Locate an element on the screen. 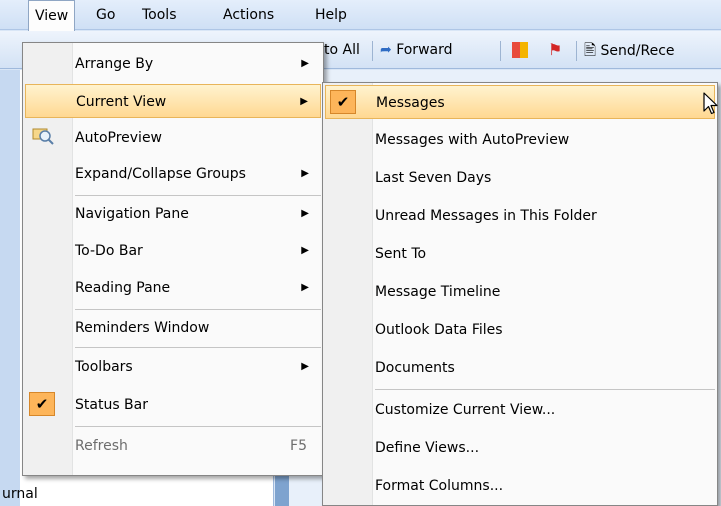 The height and width of the screenshot is (506, 721). nav-item-journal: urnal is located at coordinates (20, 494).